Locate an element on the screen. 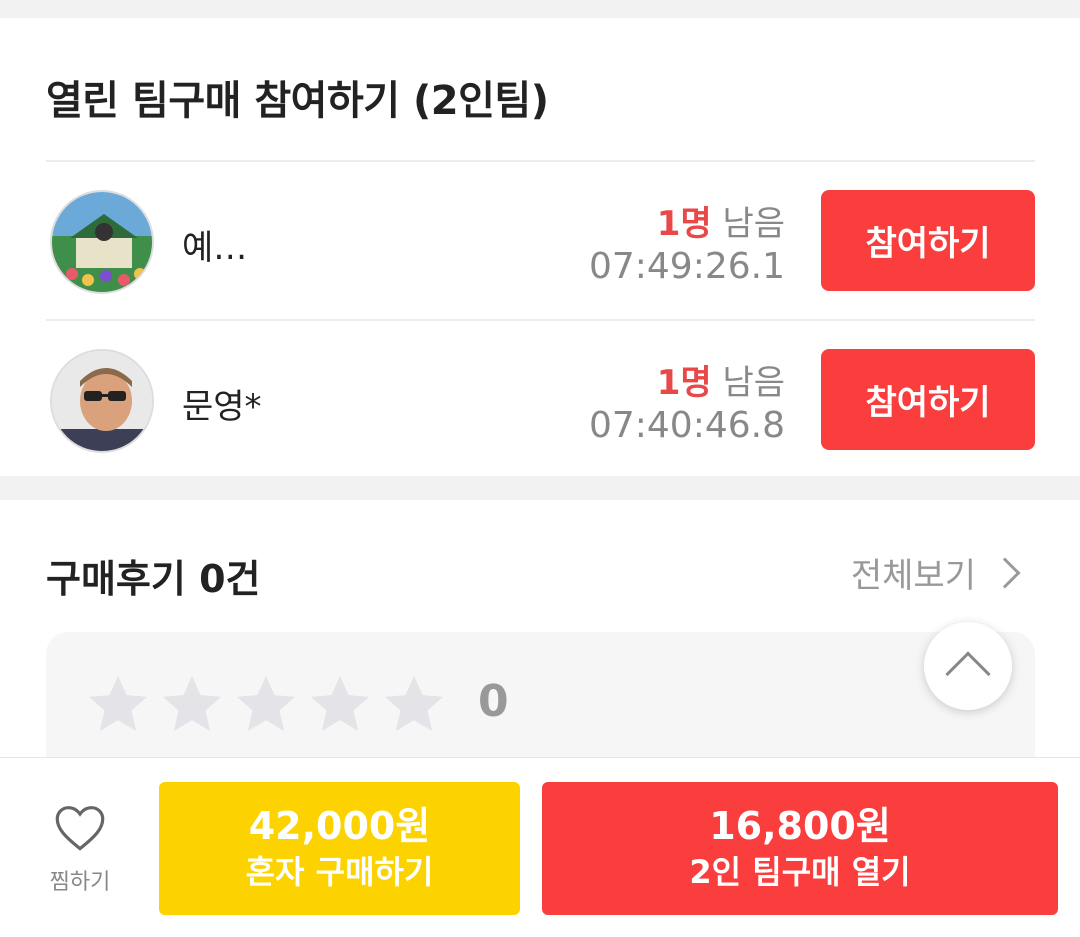  solo-label: 혼자 구매하기 is located at coordinates (339, 871).